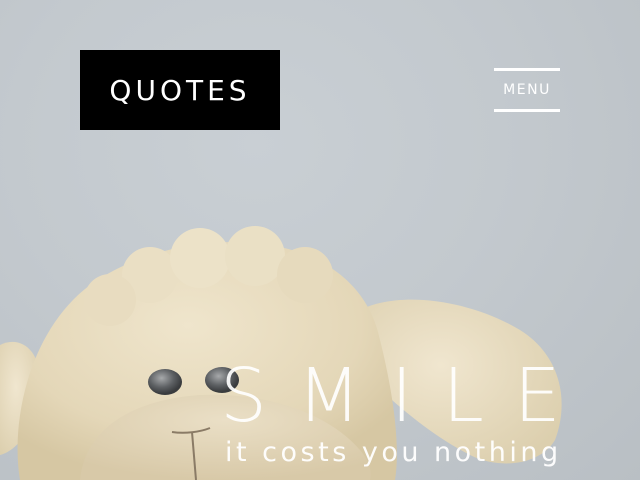 This screenshot has width=640, height=480. I want to click on menu-label: MENU, so click(527, 90).